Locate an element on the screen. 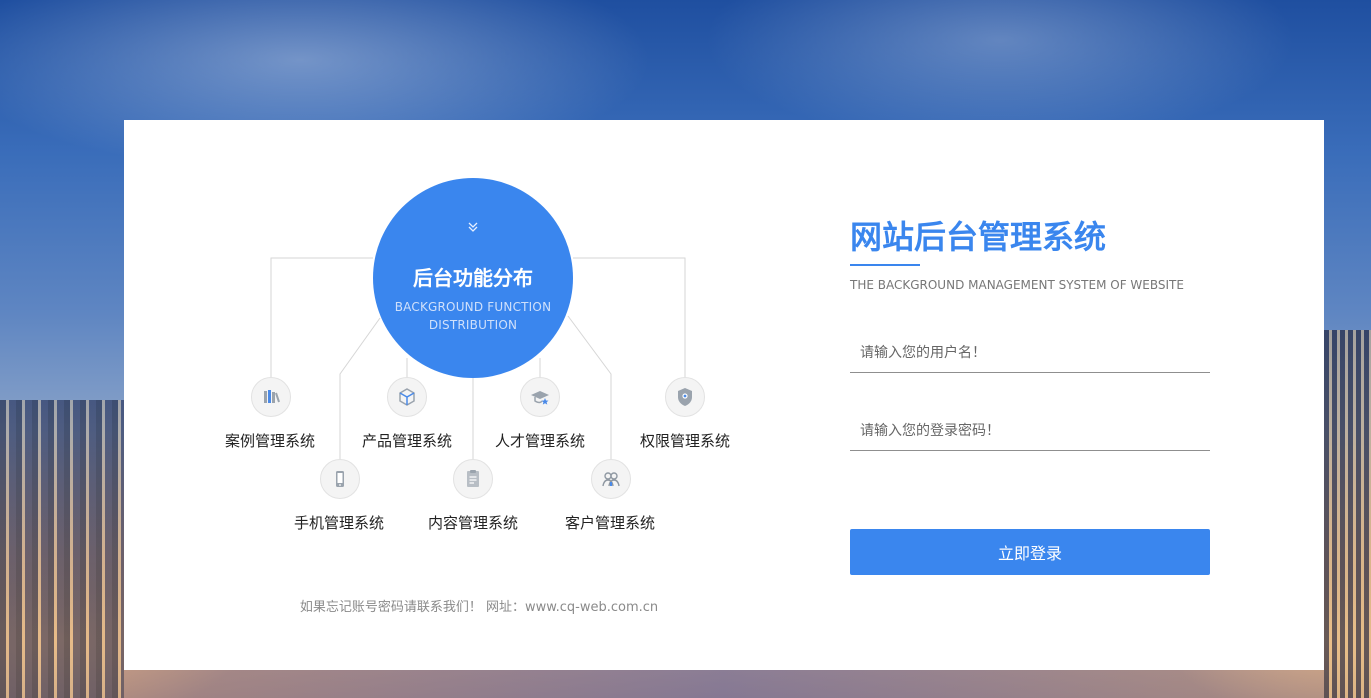  shield-icon is located at coordinates (685, 397).